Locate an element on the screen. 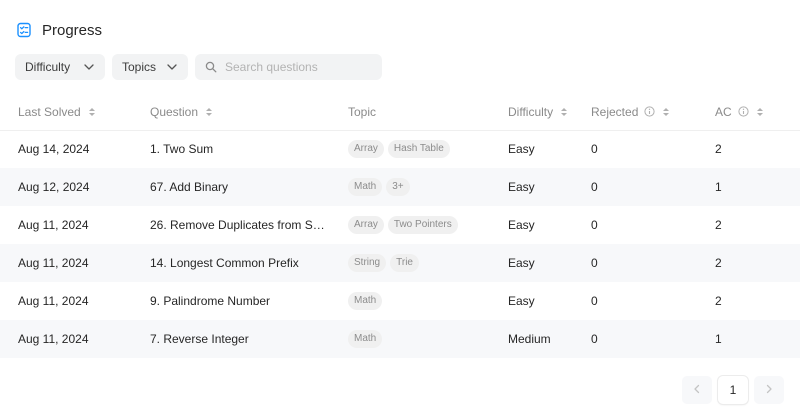  filter-bar: Difficulty Topics is located at coordinates (198, 67).